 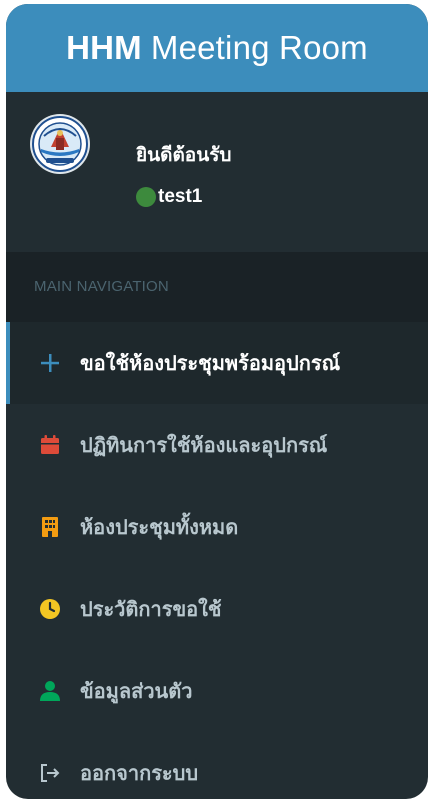 I want to click on online-status-dot, so click(x=146, y=197).